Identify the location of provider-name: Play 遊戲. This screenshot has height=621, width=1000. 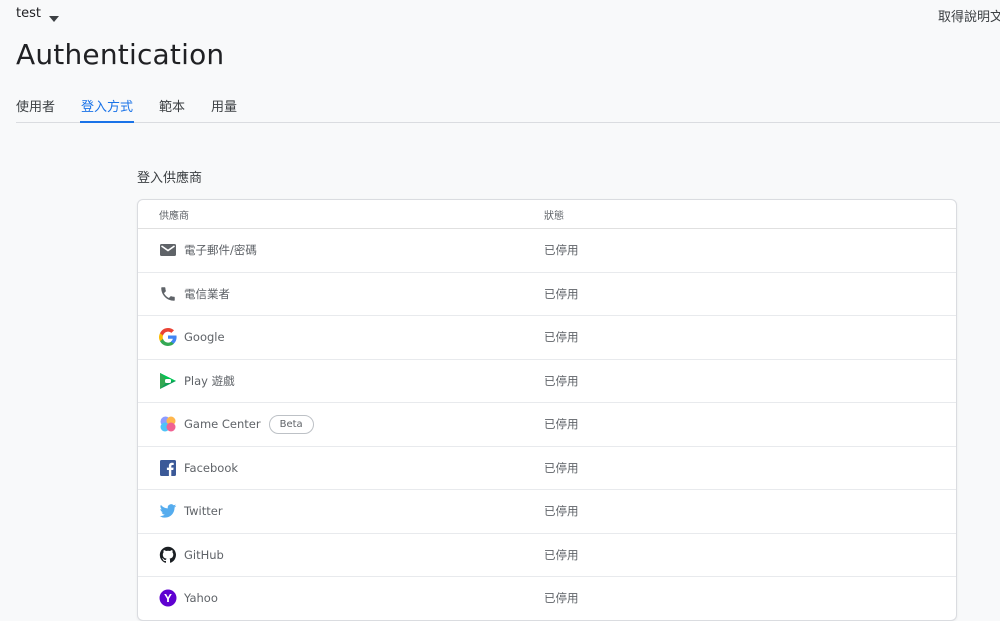
(209, 380).